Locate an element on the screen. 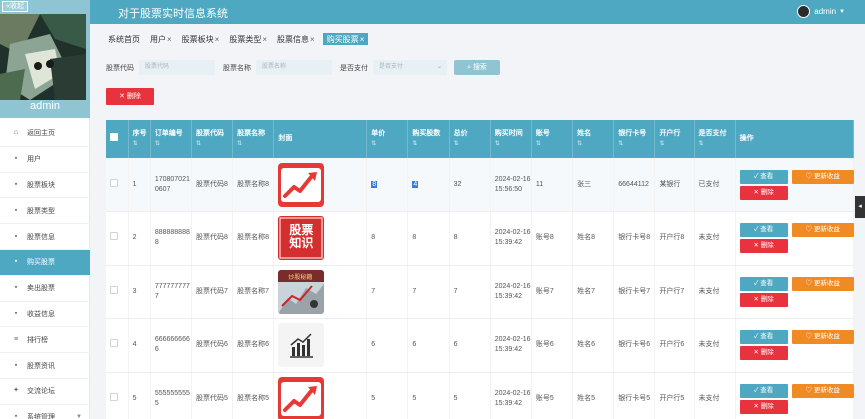 The height and width of the screenshot is (419, 865). column-header: 单价 ⇅ is located at coordinates (387, 139).